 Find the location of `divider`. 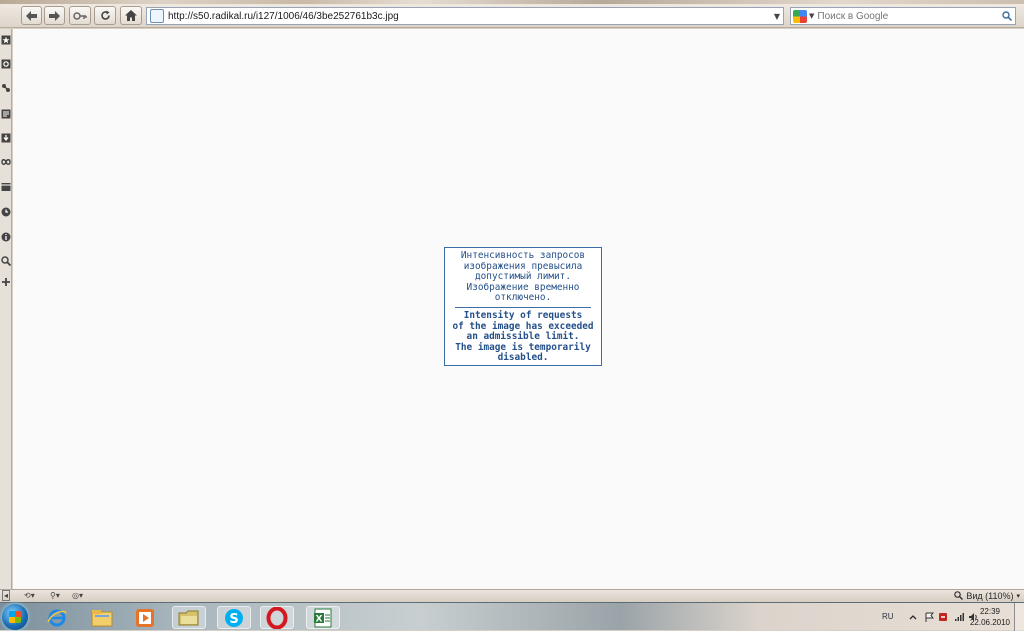

divider is located at coordinates (523, 307).